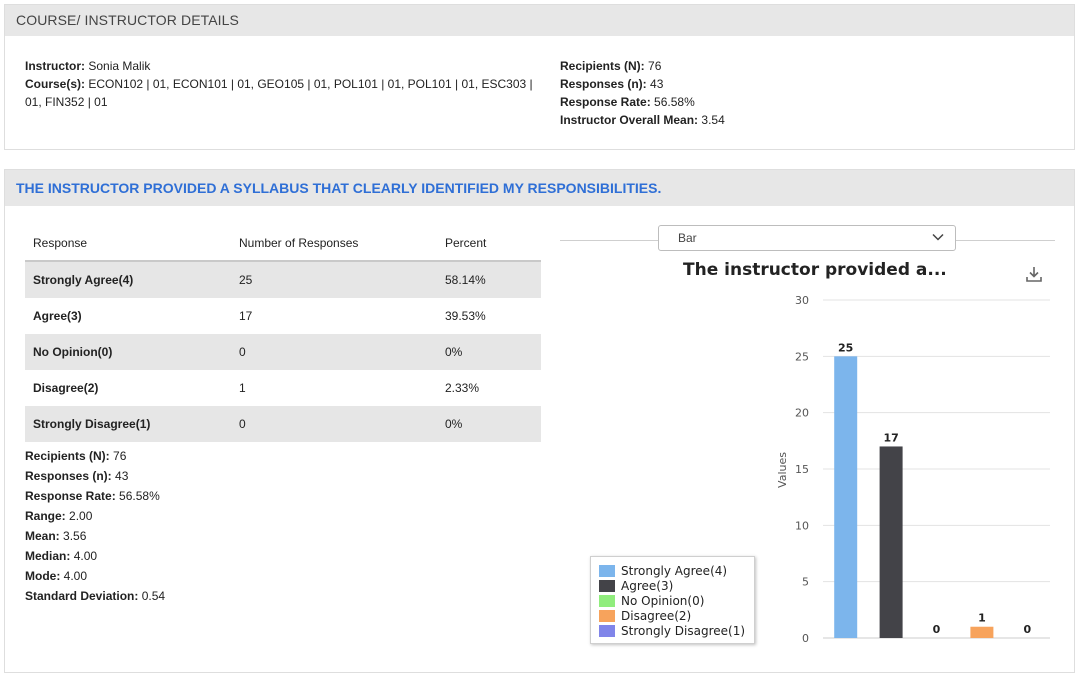  What do you see at coordinates (122, 476) in the screenshot?
I see `stat-value: 43` at bounding box center [122, 476].